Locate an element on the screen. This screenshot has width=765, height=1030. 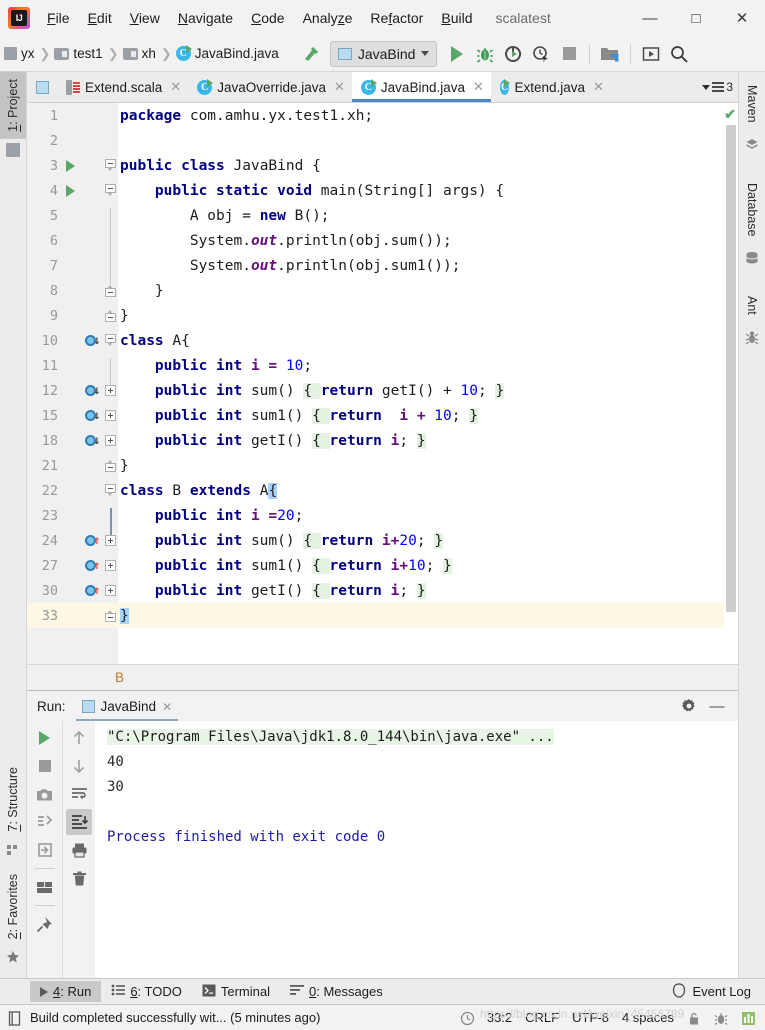
menu-refactor: Refactor is located at coordinates (396, 18).